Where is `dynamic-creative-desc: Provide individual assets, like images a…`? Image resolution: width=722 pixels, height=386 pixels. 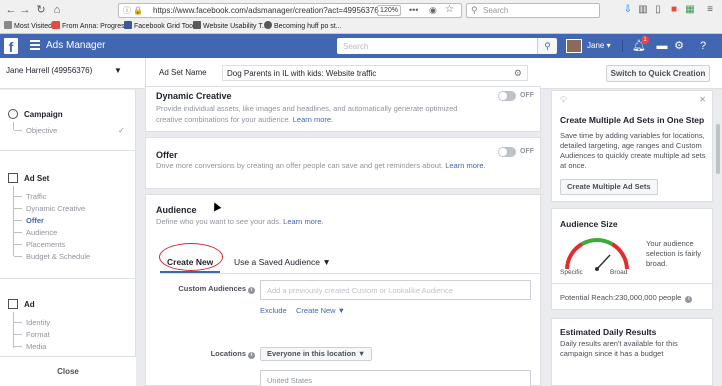 dynamic-creative-desc: Provide individual assets, like images a… is located at coordinates (307, 114).